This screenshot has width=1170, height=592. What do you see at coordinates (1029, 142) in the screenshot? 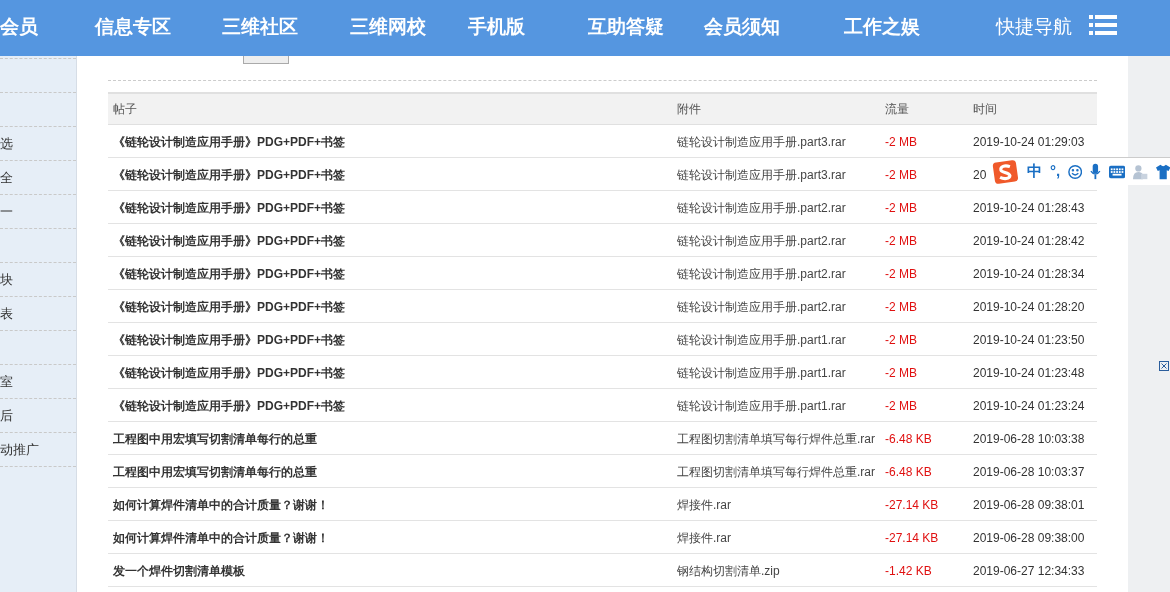
I see `time-value: 2019-10-24 01:29:03` at bounding box center [1029, 142].